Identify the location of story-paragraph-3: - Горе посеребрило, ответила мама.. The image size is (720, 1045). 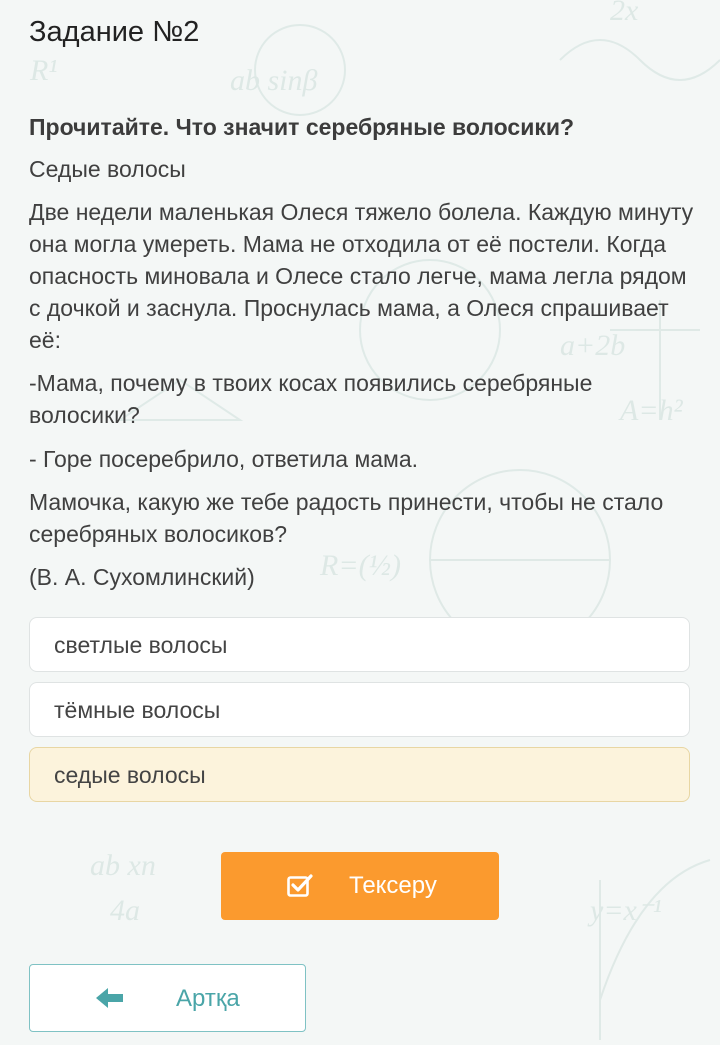
(224, 459).